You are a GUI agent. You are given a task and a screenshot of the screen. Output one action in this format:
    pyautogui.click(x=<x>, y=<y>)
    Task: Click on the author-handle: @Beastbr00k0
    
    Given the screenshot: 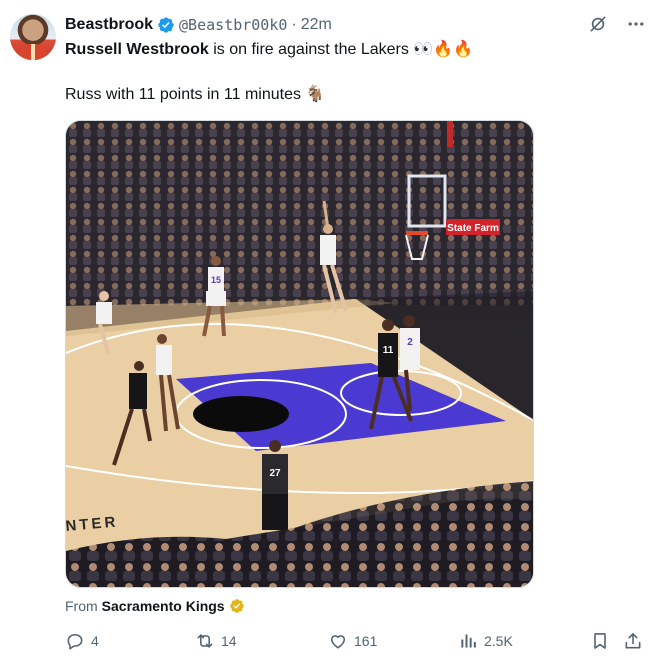 What is the action you would take?
    pyautogui.click(x=233, y=25)
    